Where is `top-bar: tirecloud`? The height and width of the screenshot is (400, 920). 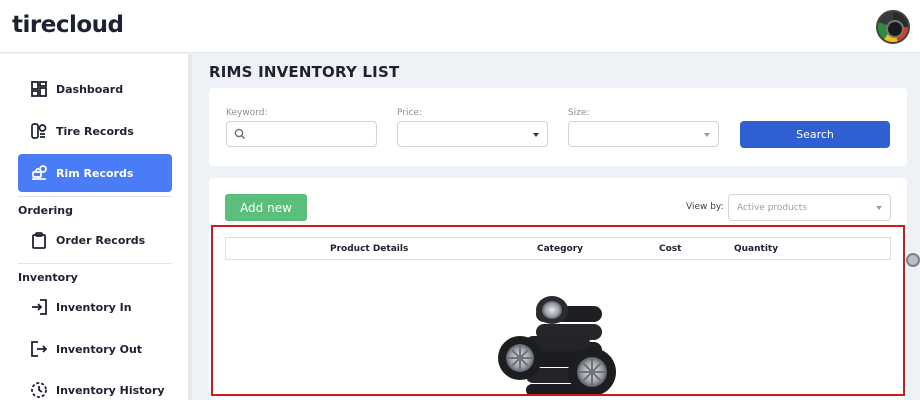
top-bar: tirecloud is located at coordinates (460, 26).